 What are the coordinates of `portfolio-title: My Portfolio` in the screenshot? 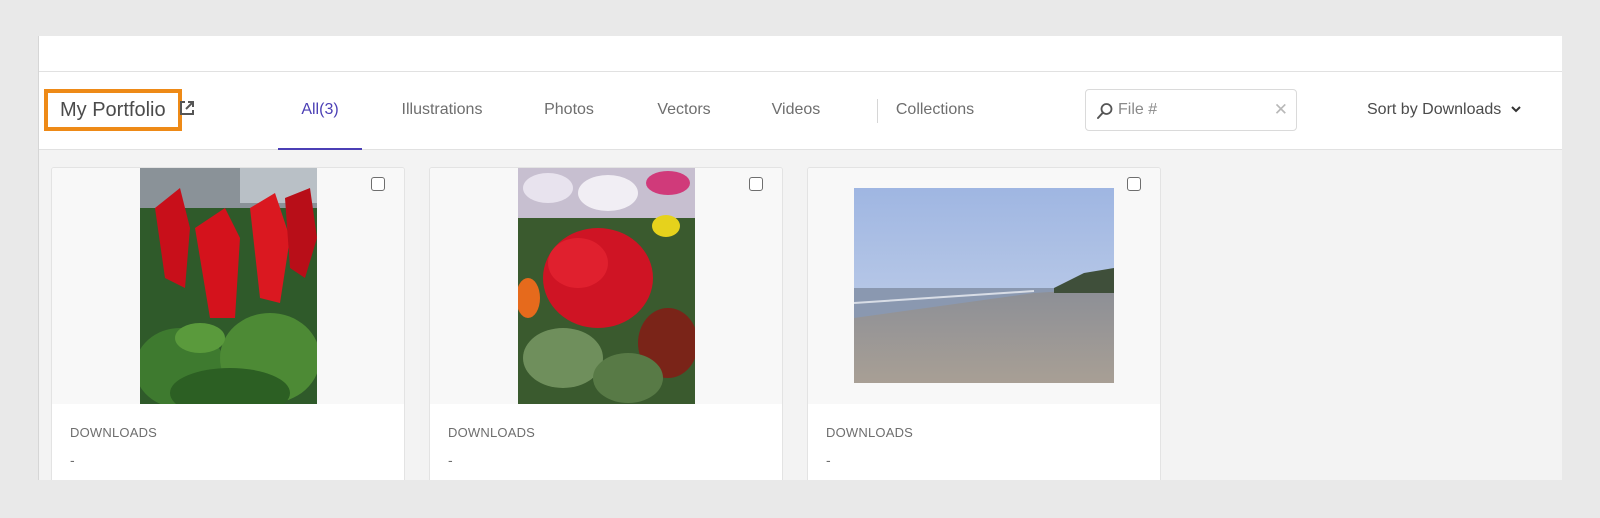 It's located at (113, 110).